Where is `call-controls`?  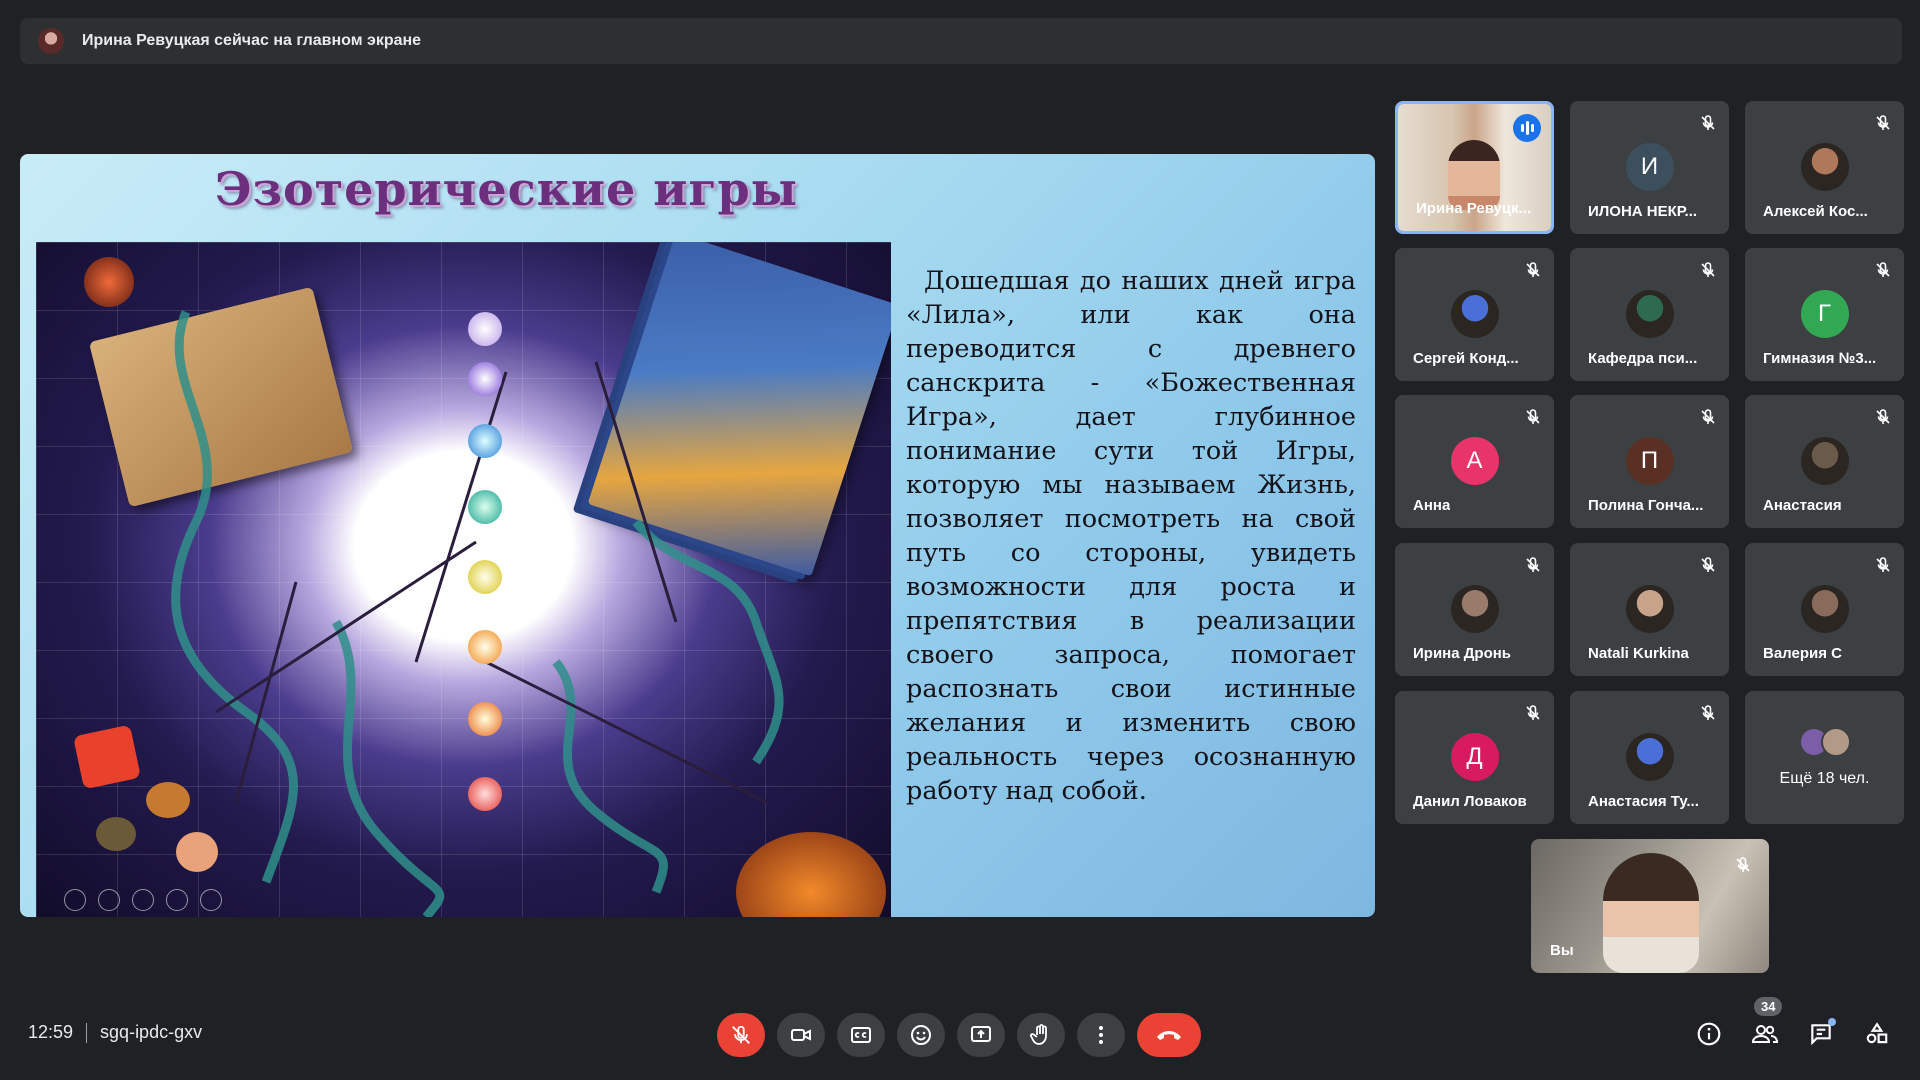
call-controls is located at coordinates (959, 1035).